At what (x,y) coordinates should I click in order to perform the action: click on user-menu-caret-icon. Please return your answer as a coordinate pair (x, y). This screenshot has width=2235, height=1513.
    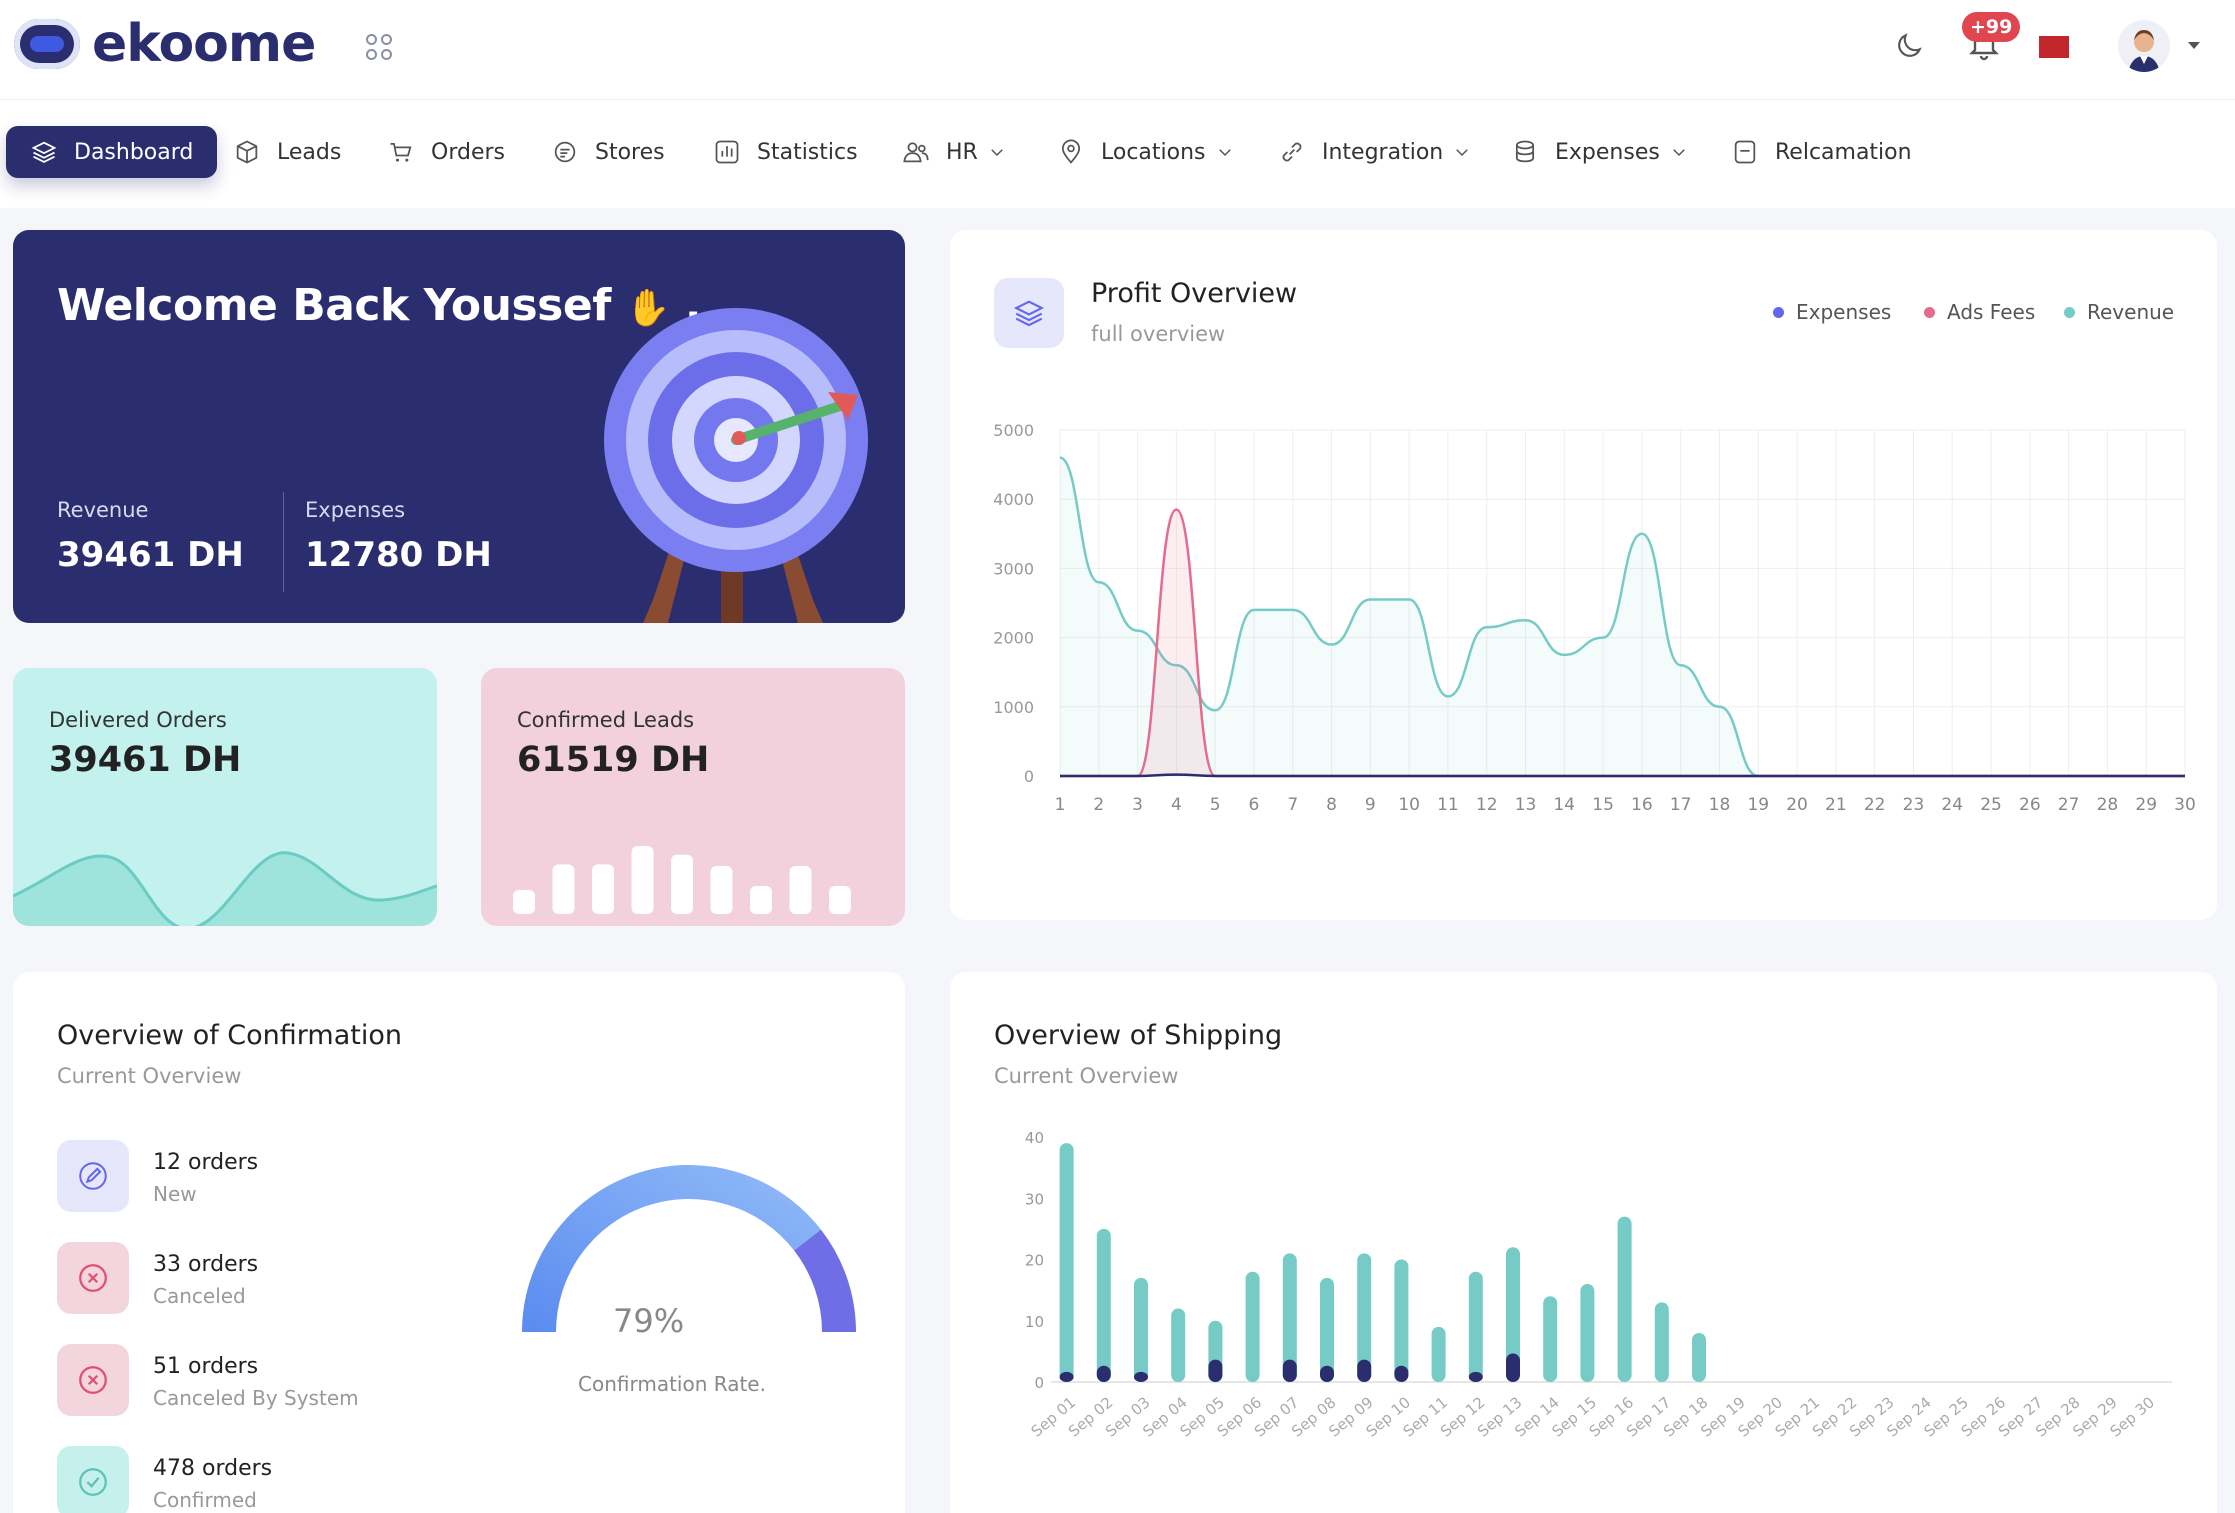
    Looking at the image, I should click on (2194, 45).